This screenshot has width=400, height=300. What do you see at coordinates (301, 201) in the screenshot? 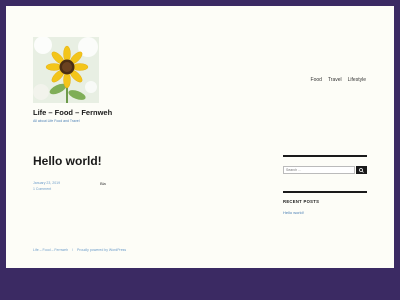
I see `recent-posts-title: RECENT POSTS` at bounding box center [301, 201].